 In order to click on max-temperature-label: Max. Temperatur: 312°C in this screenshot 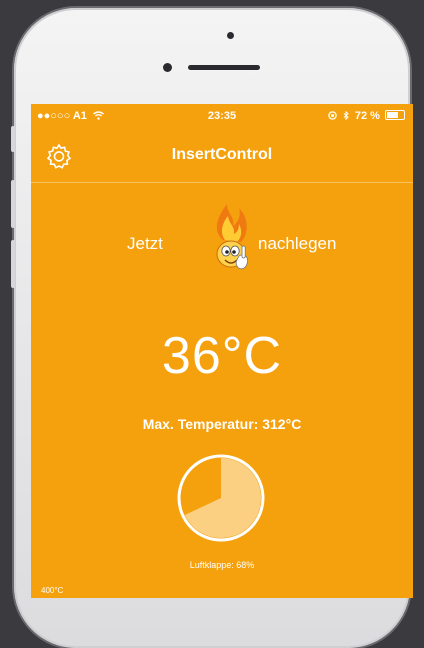, I will do `click(222, 424)`.